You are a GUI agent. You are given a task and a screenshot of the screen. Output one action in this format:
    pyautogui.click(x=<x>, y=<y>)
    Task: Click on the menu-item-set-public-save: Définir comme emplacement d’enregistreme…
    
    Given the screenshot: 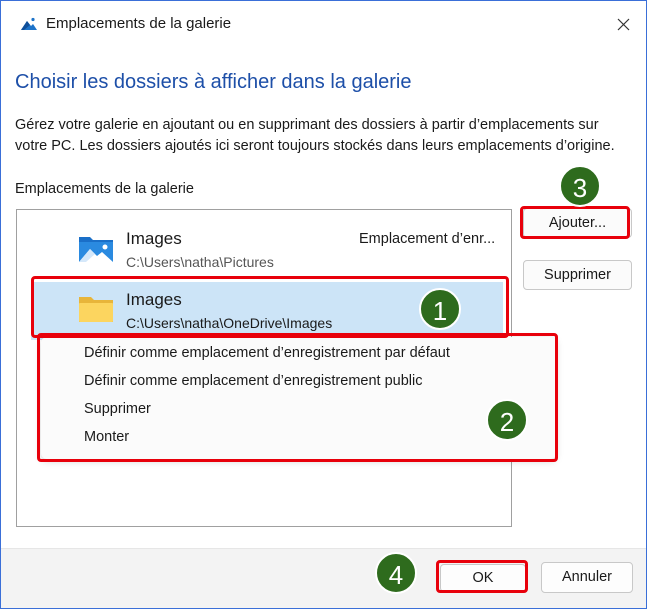 What is the action you would take?
    pyautogui.click(x=253, y=381)
    